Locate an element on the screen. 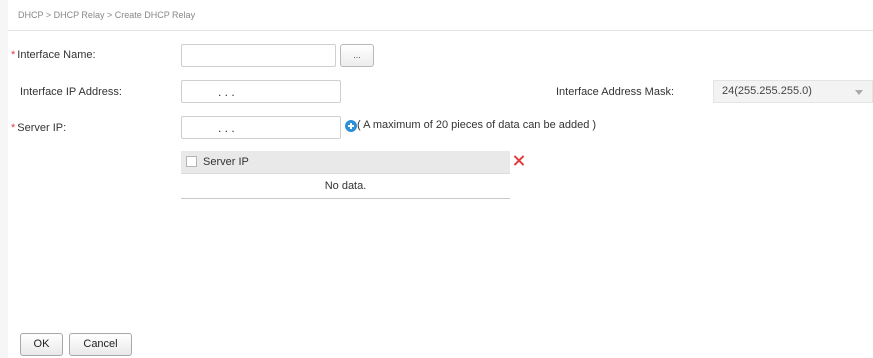  breadcrumb: DHCP > DHCP Relay > Create DHCP Relay is located at coordinates (107, 15).